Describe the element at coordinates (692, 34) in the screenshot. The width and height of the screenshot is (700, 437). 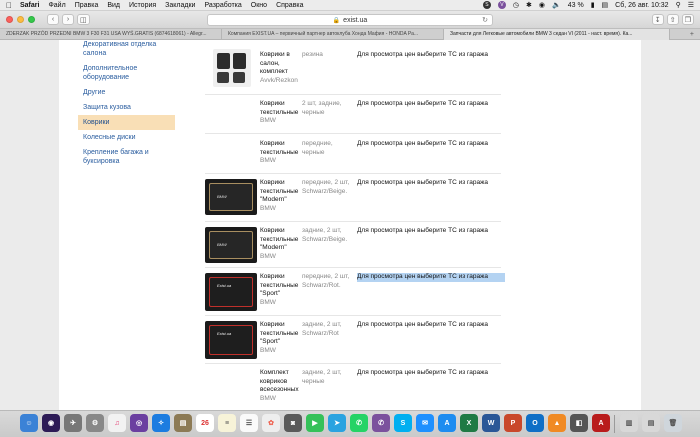
I see `new-tab-icon: +` at that location.